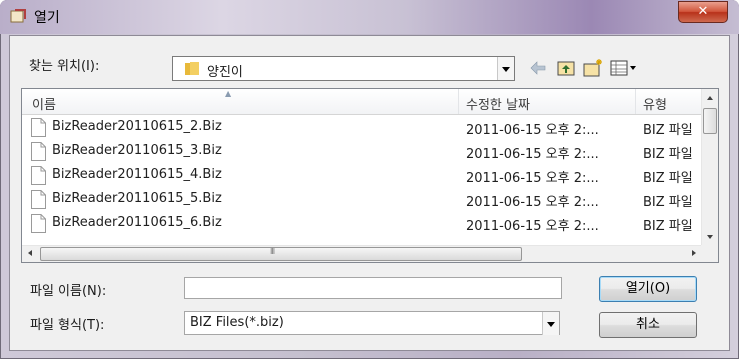  Describe the element at coordinates (228, 93) in the screenshot. I see `sort-indicator-icon: ▲` at that location.